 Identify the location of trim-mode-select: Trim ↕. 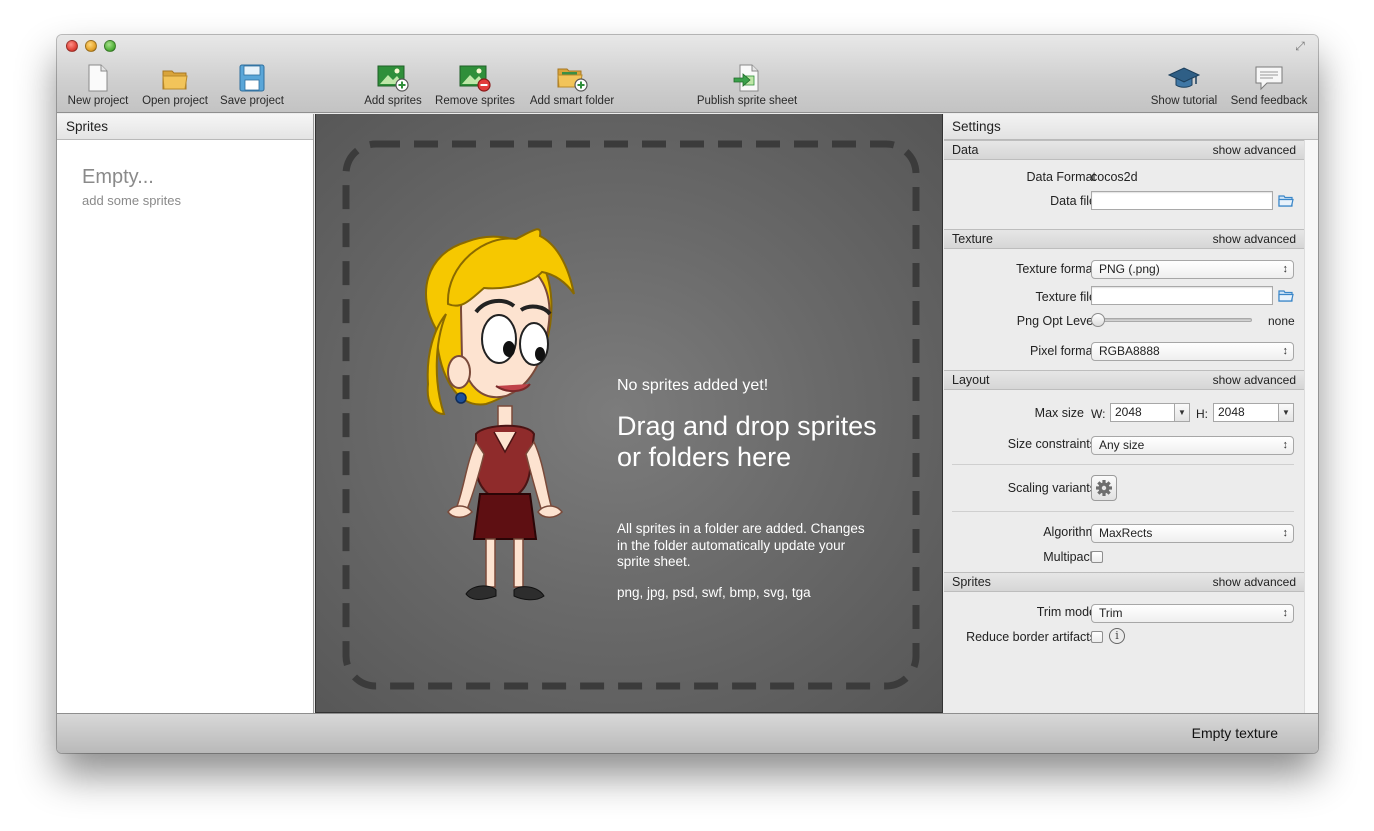
(1192, 613).